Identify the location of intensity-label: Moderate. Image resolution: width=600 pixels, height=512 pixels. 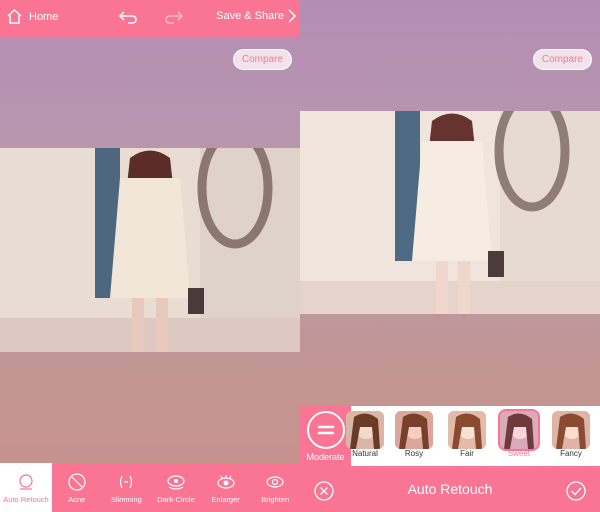
(325, 456).